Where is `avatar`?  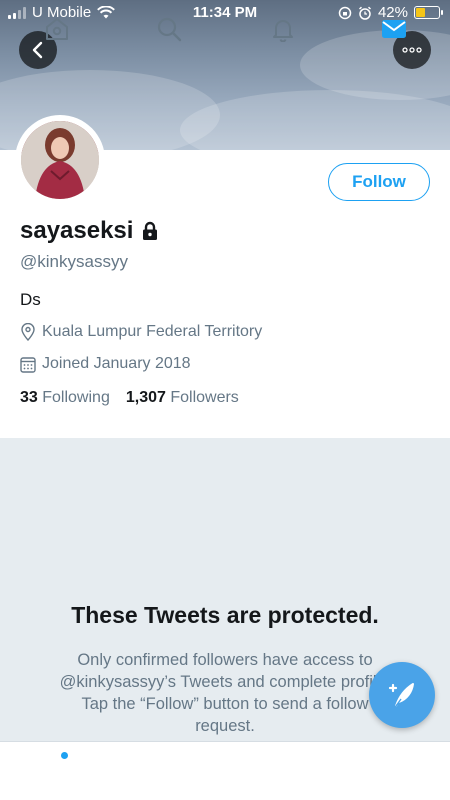 avatar is located at coordinates (60, 160).